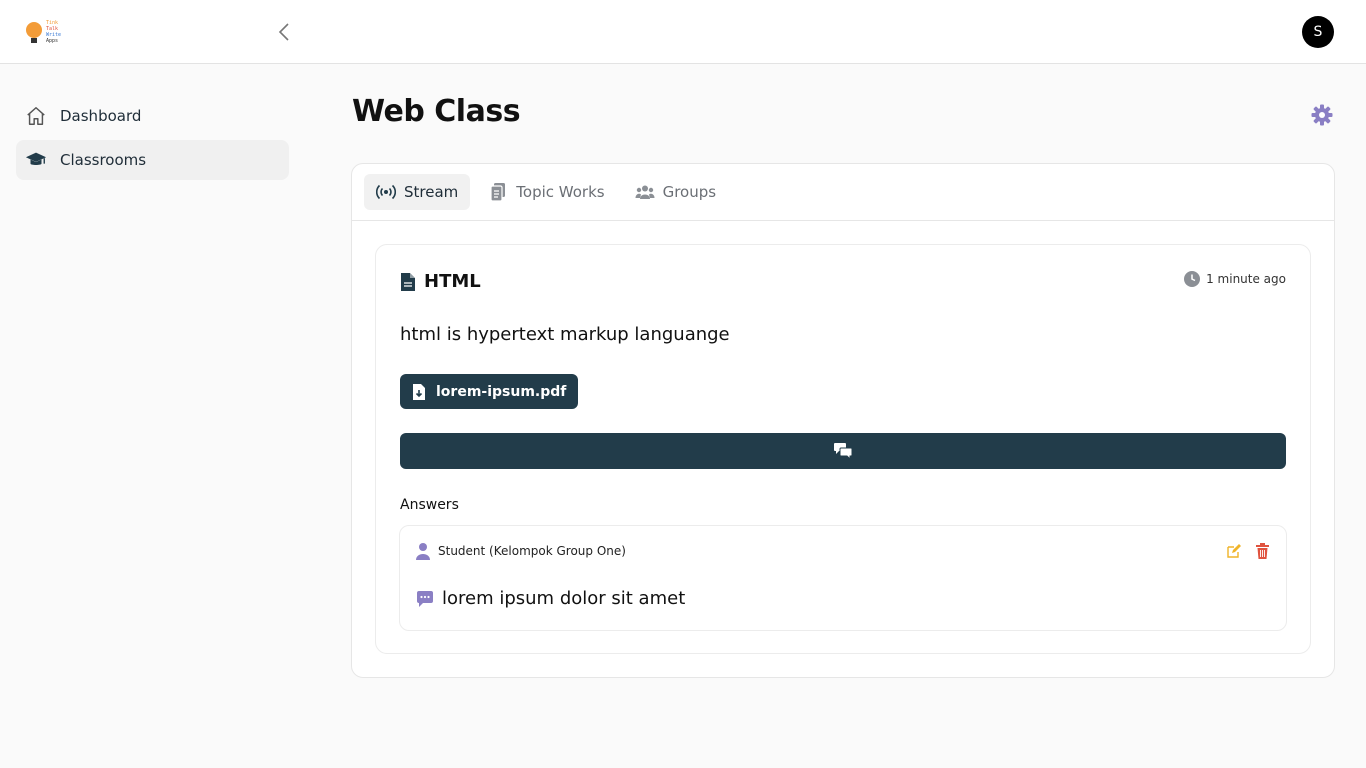 This screenshot has height=768, width=1366. What do you see at coordinates (419, 391) in the screenshot?
I see `file-download-icon` at bounding box center [419, 391].